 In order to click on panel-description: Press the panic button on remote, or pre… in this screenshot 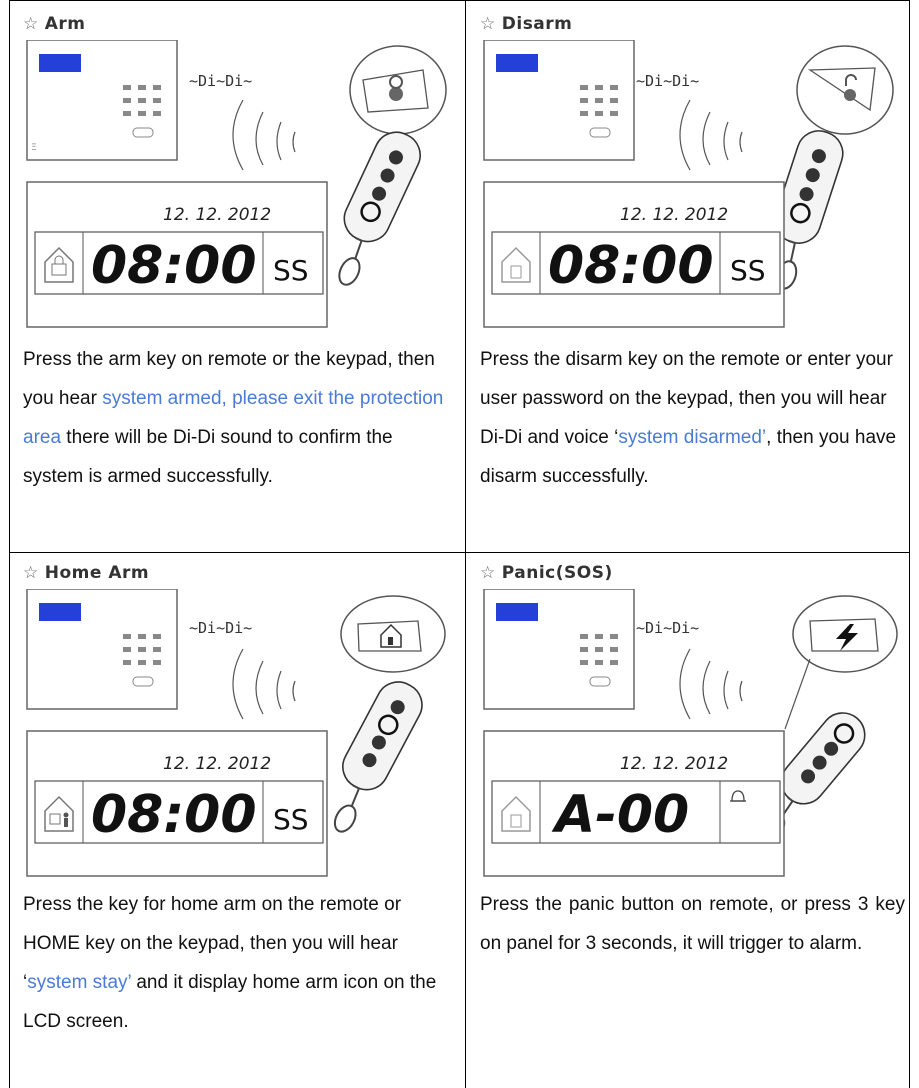, I will do `click(692, 924)`.